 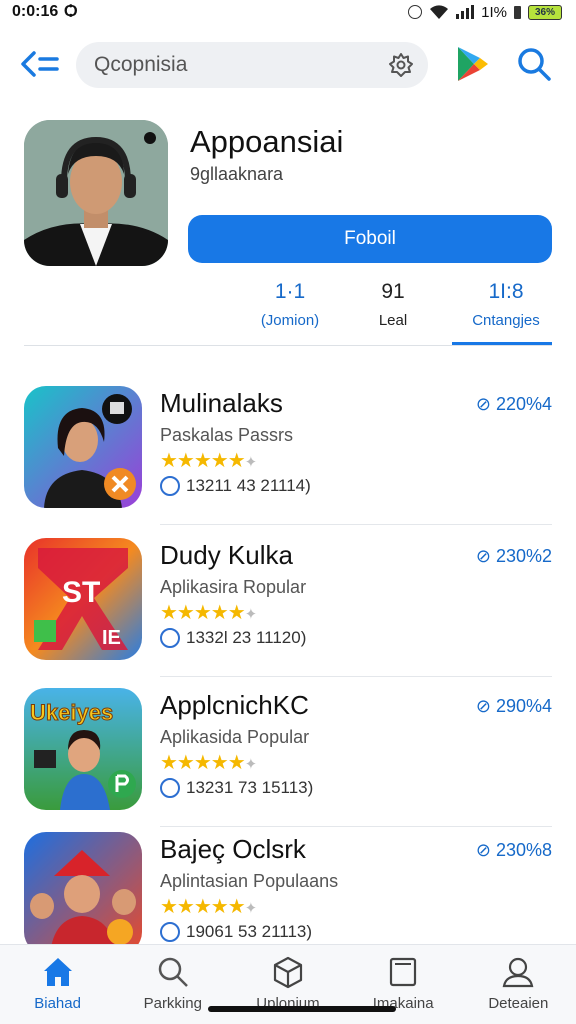 What do you see at coordinates (513, 404) in the screenshot?
I see `app-percent: ⊘ 220%4` at bounding box center [513, 404].